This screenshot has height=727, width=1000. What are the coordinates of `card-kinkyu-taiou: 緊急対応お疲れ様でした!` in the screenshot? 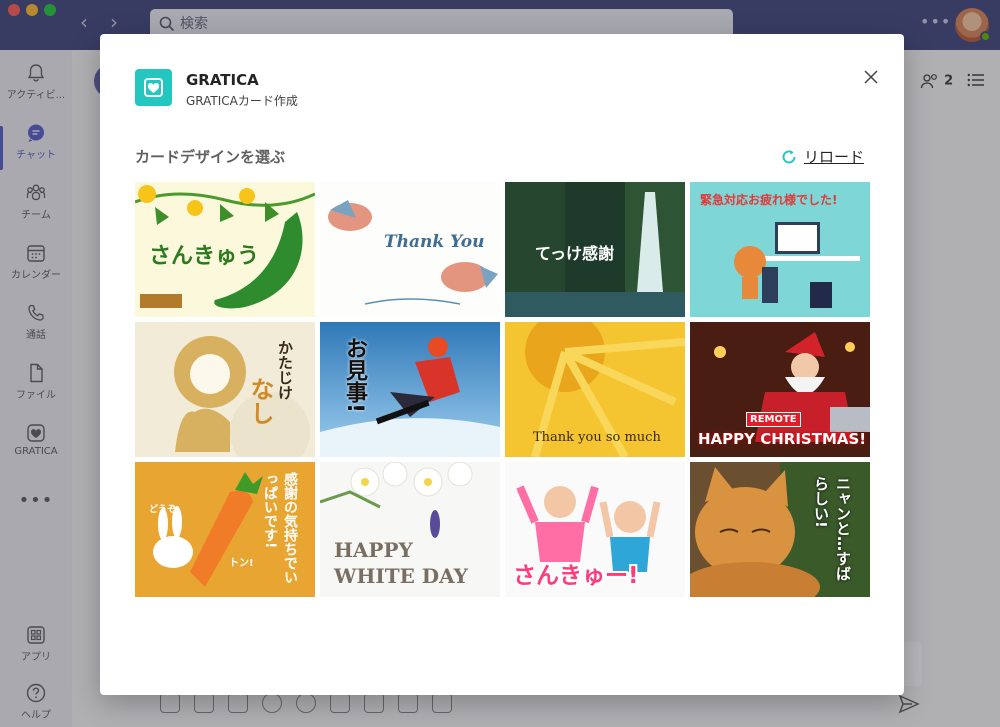 It's located at (780, 249).